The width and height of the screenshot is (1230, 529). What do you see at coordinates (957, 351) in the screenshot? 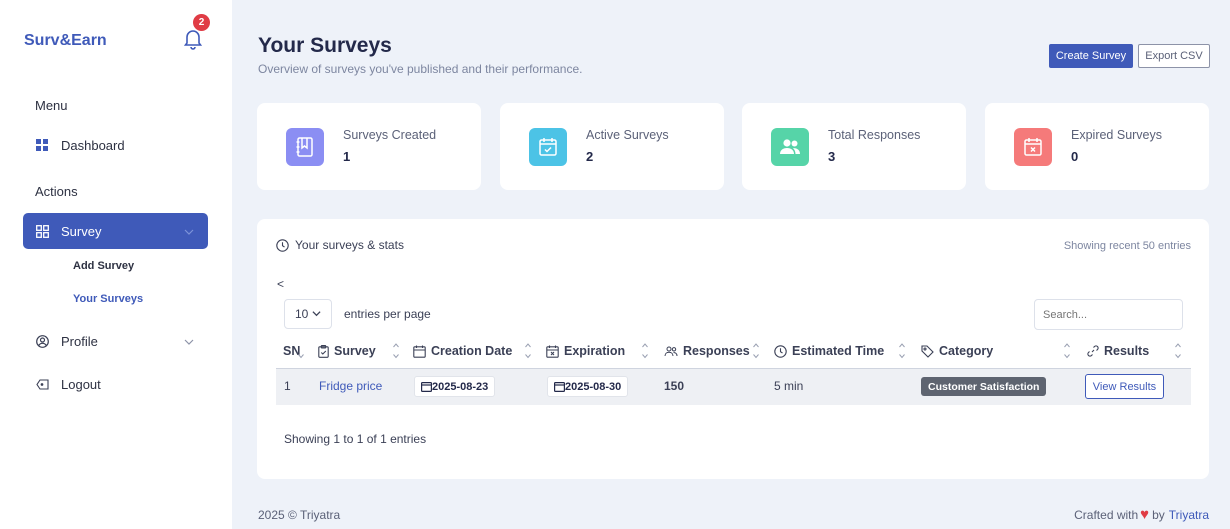
I see `column-header-category: Category` at bounding box center [957, 351].